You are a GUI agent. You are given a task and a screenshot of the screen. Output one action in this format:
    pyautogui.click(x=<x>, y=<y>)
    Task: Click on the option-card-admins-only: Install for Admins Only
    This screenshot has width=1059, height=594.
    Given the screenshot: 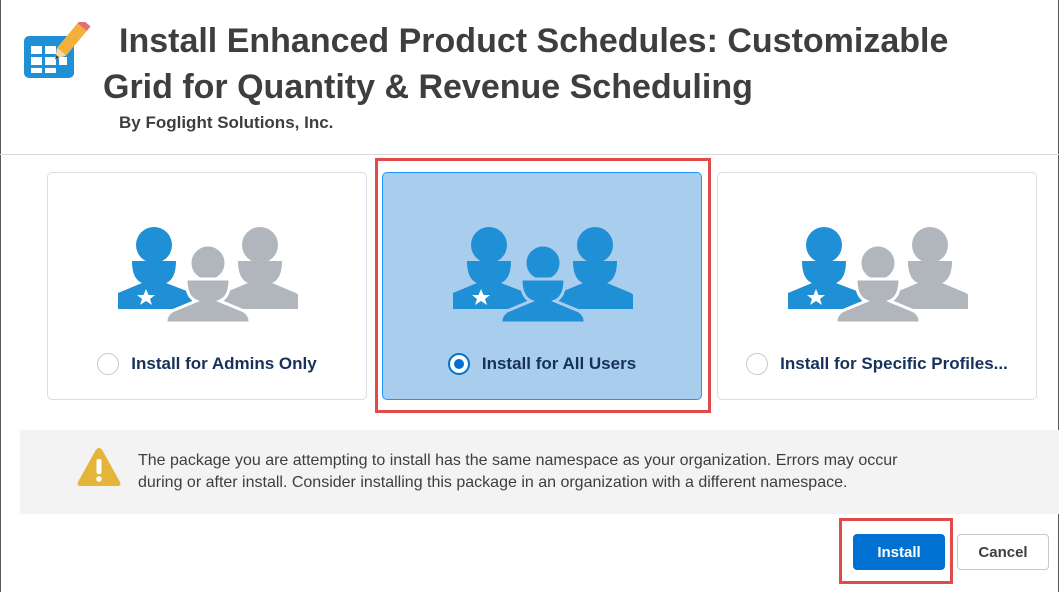 What is the action you would take?
    pyautogui.click(x=207, y=286)
    